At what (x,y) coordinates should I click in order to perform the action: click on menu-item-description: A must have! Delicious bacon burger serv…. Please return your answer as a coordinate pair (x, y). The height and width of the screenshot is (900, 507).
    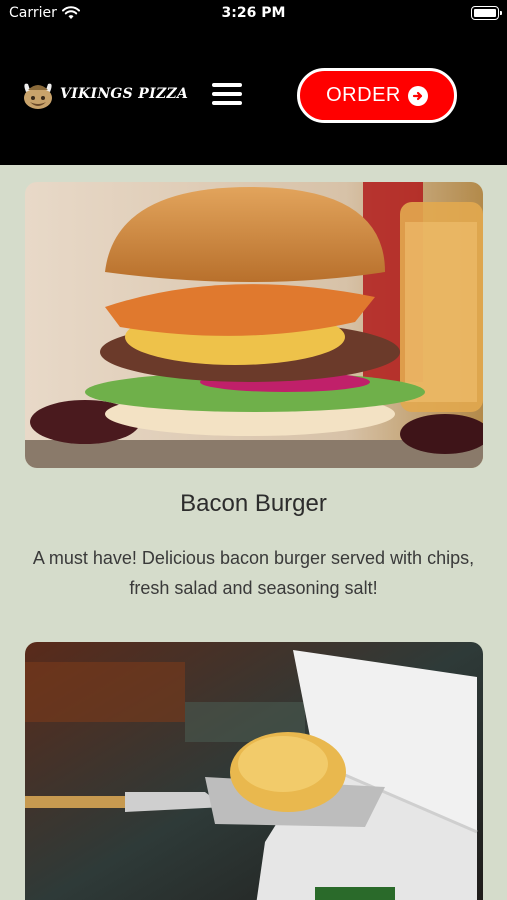
    Looking at the image, I should click on (253, 573).